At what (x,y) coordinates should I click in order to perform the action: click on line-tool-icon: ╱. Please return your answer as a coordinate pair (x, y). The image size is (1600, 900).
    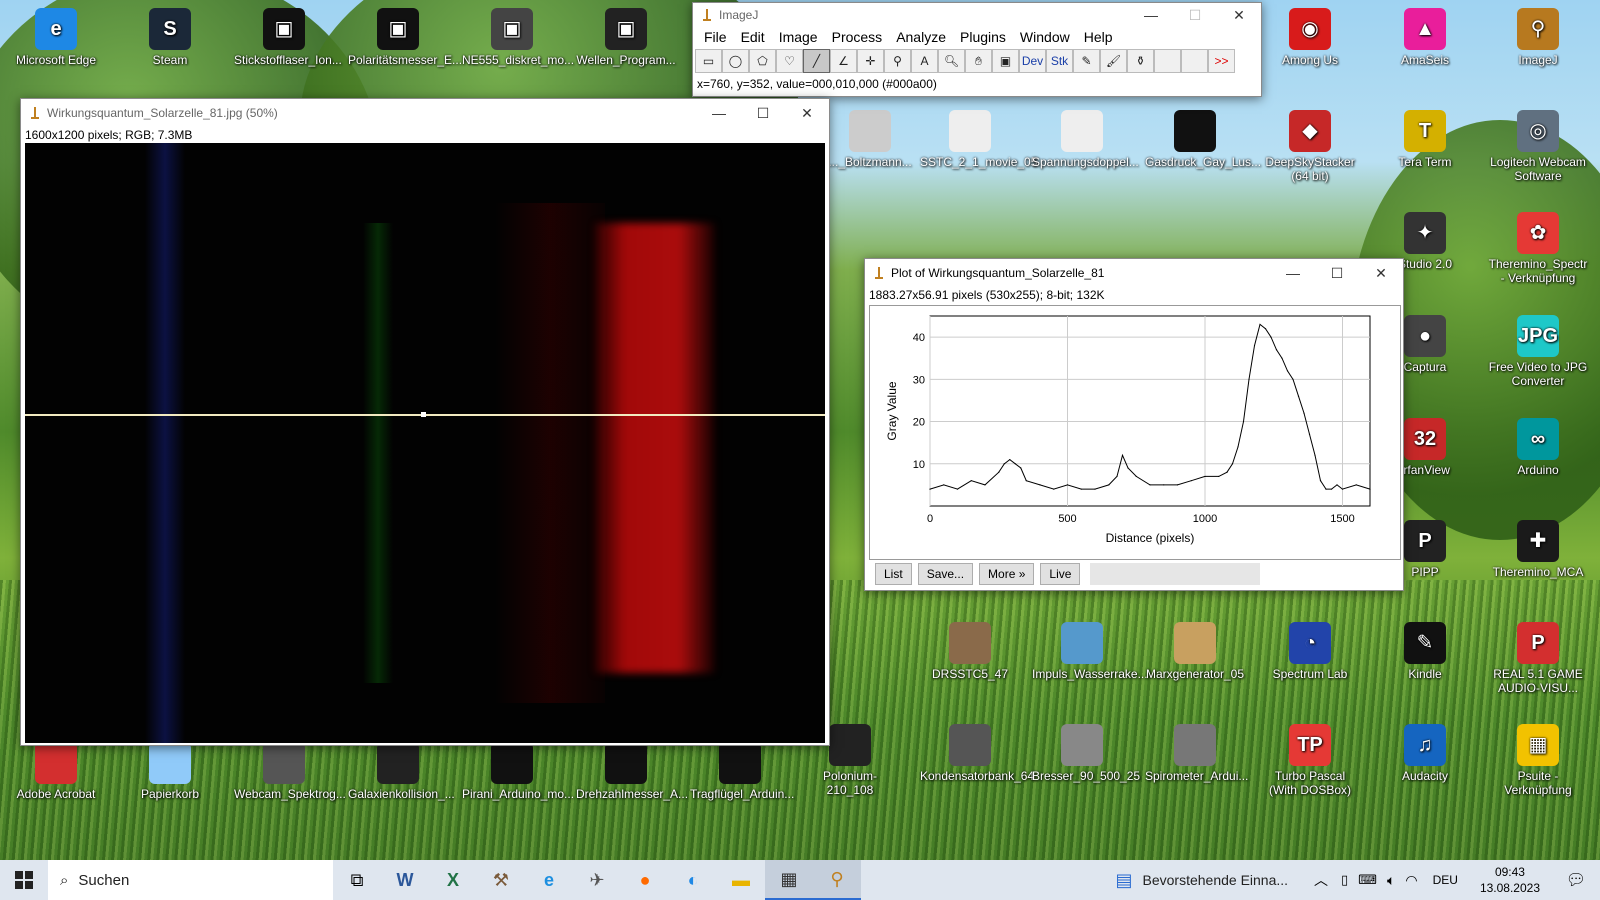
    Looking at the image, I should click on (816, 61).